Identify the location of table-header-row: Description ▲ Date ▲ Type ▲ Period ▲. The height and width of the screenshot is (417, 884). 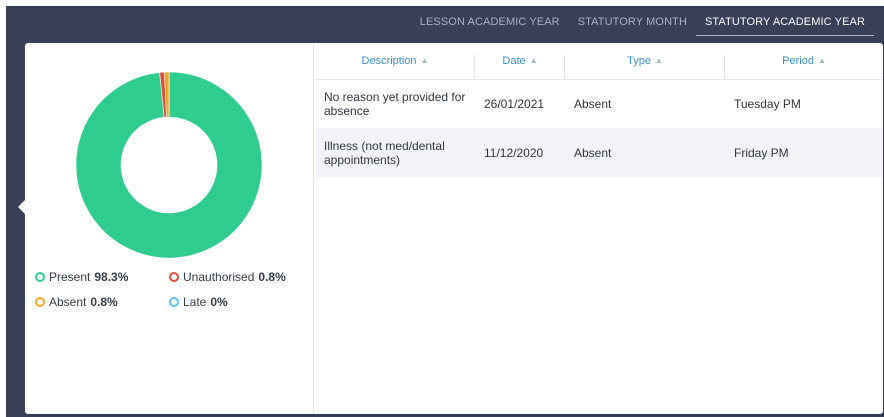
(599, 61).